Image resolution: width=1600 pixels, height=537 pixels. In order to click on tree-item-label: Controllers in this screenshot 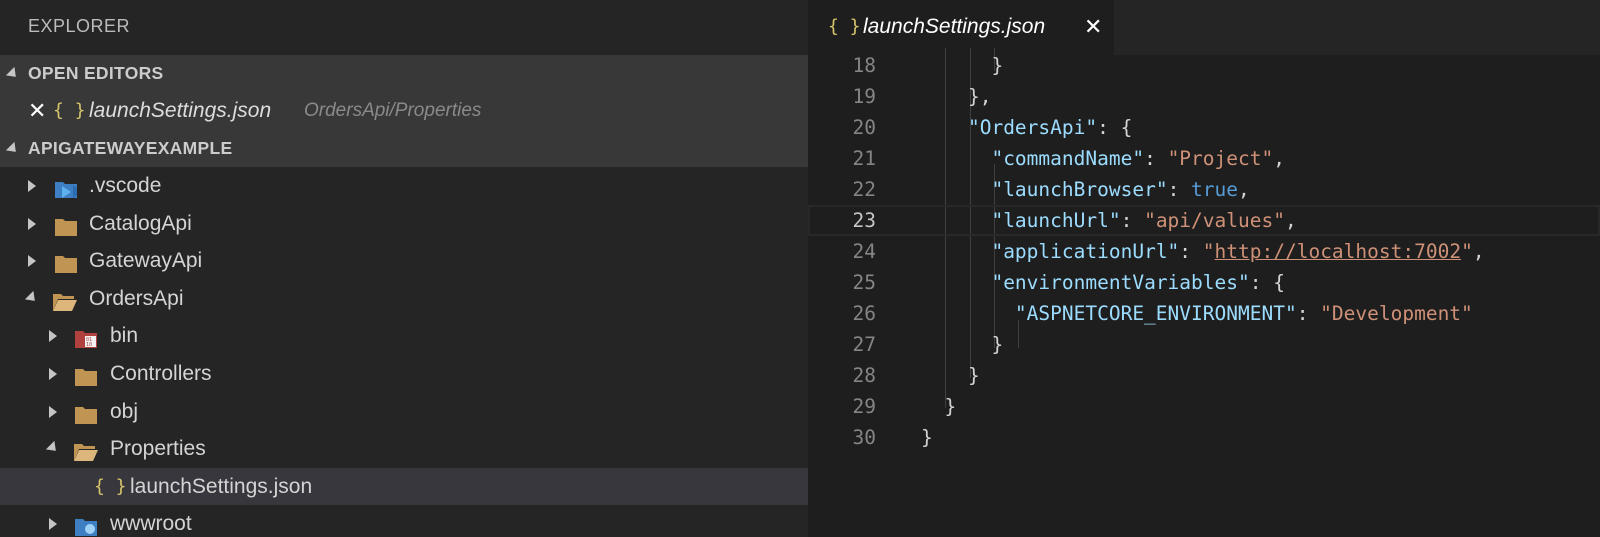, I will do `click(161, 373)`.